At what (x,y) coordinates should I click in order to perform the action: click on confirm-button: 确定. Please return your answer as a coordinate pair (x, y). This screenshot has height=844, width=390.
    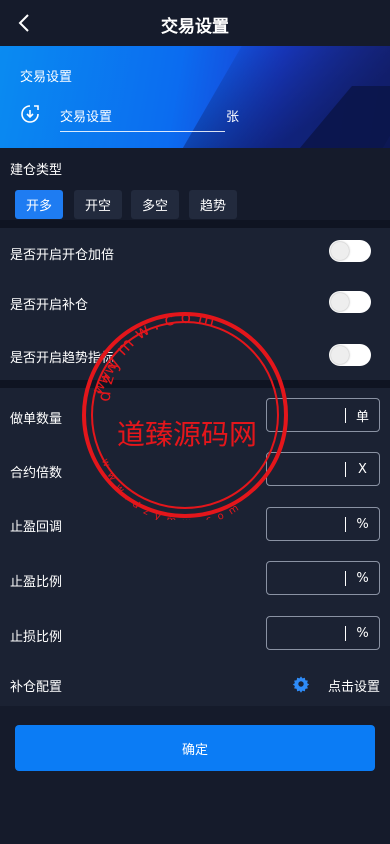
    Looking at the image, I should click on (195, 748).